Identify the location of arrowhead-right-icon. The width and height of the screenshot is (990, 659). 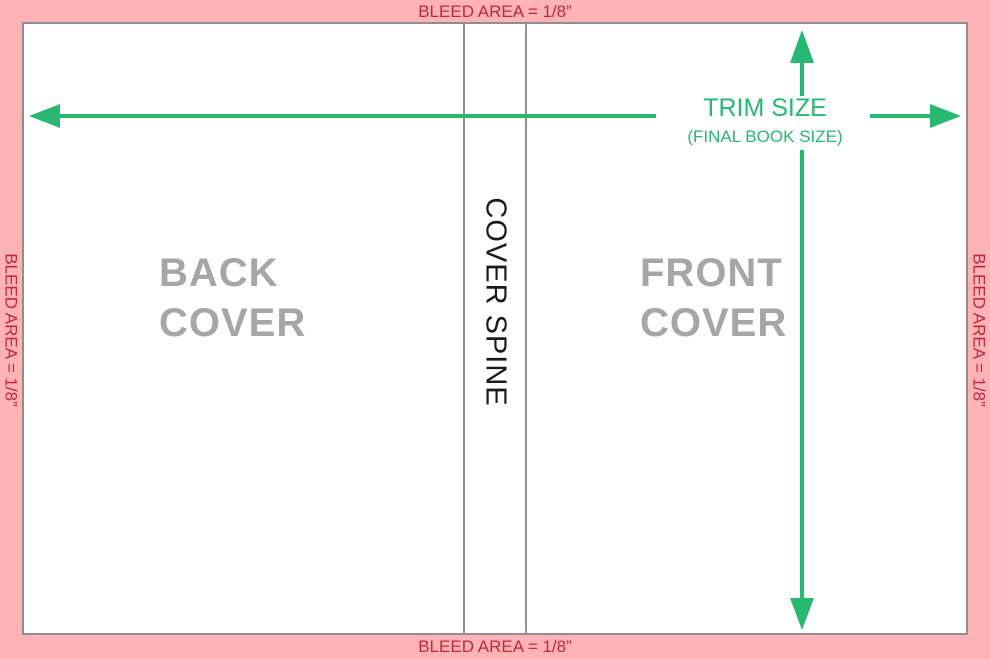
(945, 116).